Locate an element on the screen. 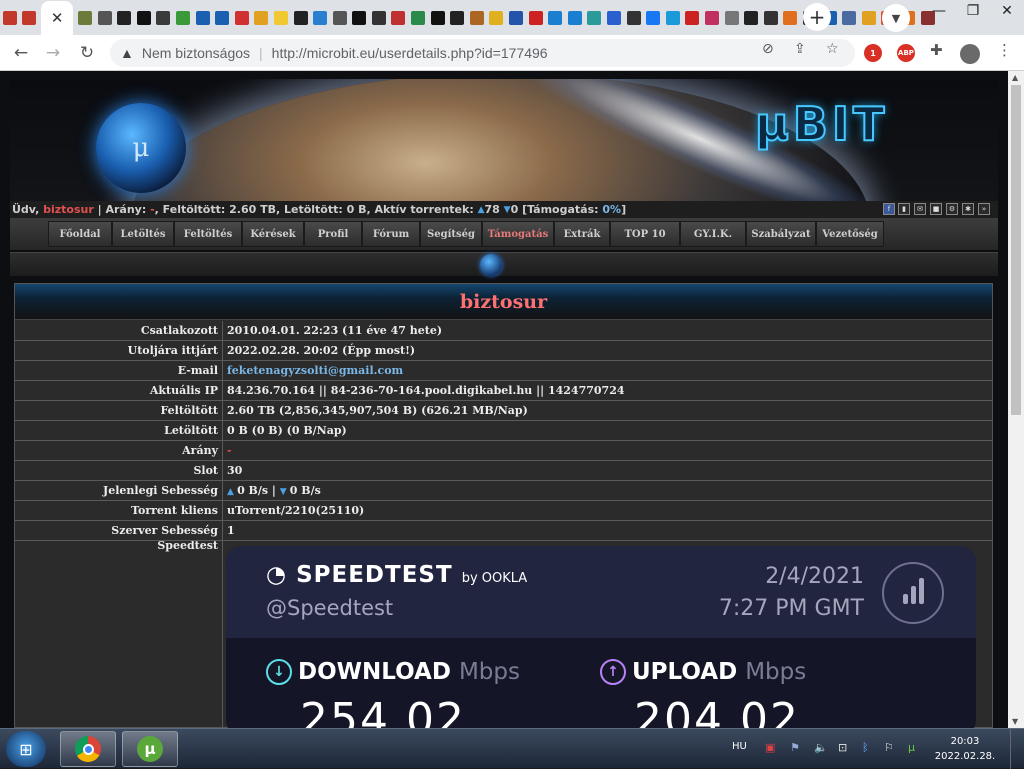 This screenshot has height=769, width=1024. menu-item-11: Szabályzat is located at coordinates (781, 234).